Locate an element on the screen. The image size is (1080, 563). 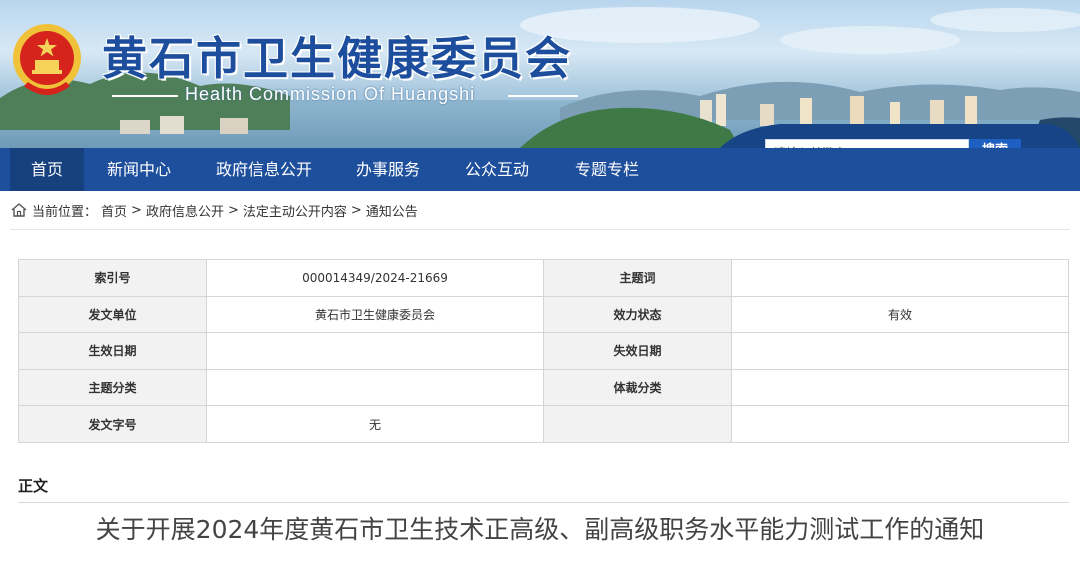
nav-item-news: 新闻中心 is located at coordinates (139, 169).